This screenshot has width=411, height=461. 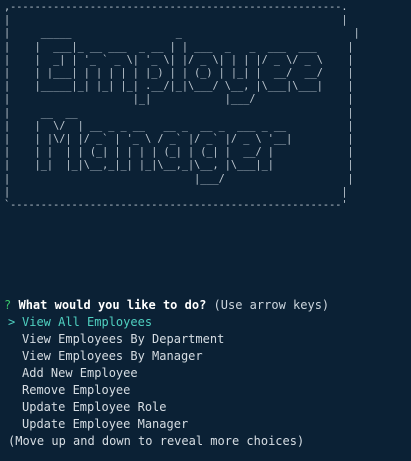 I want to click on question-mark-icon: ?, so click(x=8, y=305).